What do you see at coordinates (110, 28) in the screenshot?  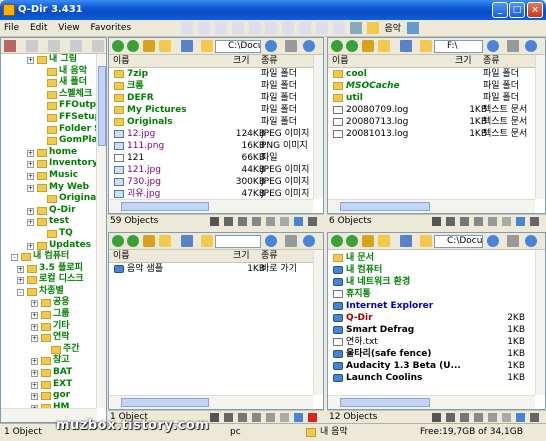 I see `menu-favorites: Favorites` at bounding box center [110, 28].